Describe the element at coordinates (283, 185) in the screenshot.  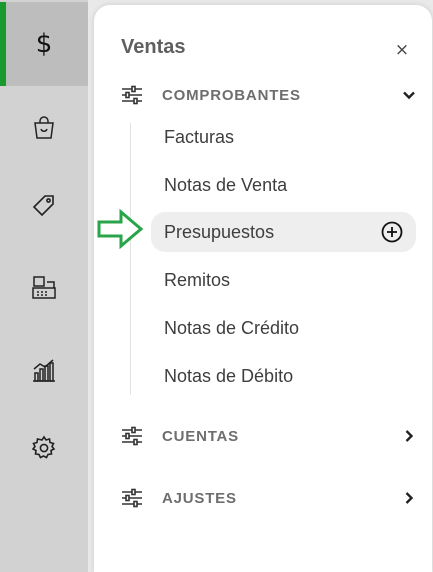
I see `menu-item-notas-de-venta: Notas de Venta` at that location.